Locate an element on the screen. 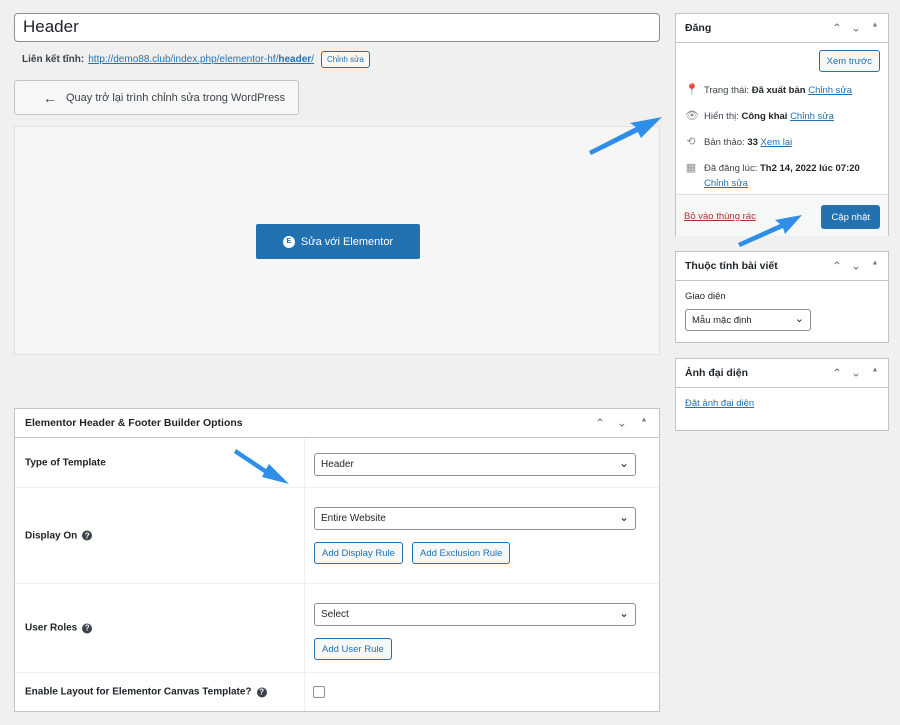 This screenshot has width=900, height=725. attributes-header: Thuộc tính bài viết ⌃ ⌄ ▲ is located at coordinates (782, 266).